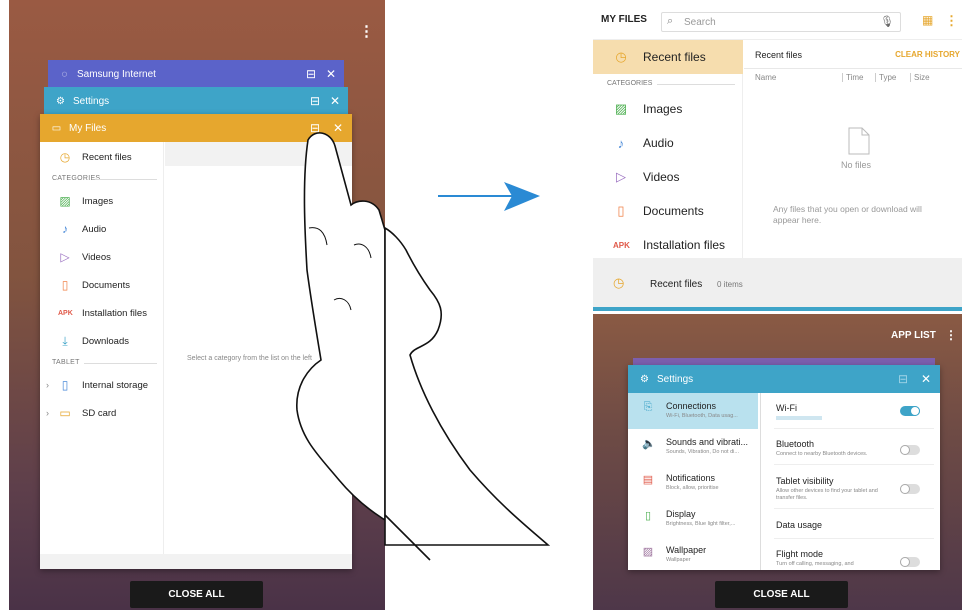 Image resolution: width=962 pixels, height=610 pixels. I want to click on sidebar-item-audio: ♪ Audio, so click(668, 143).